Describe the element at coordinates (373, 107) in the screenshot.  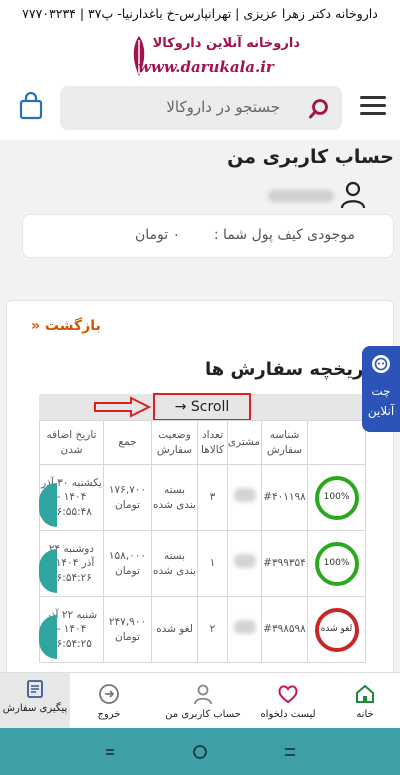
I see `hamburger-menu-icon` at that location.